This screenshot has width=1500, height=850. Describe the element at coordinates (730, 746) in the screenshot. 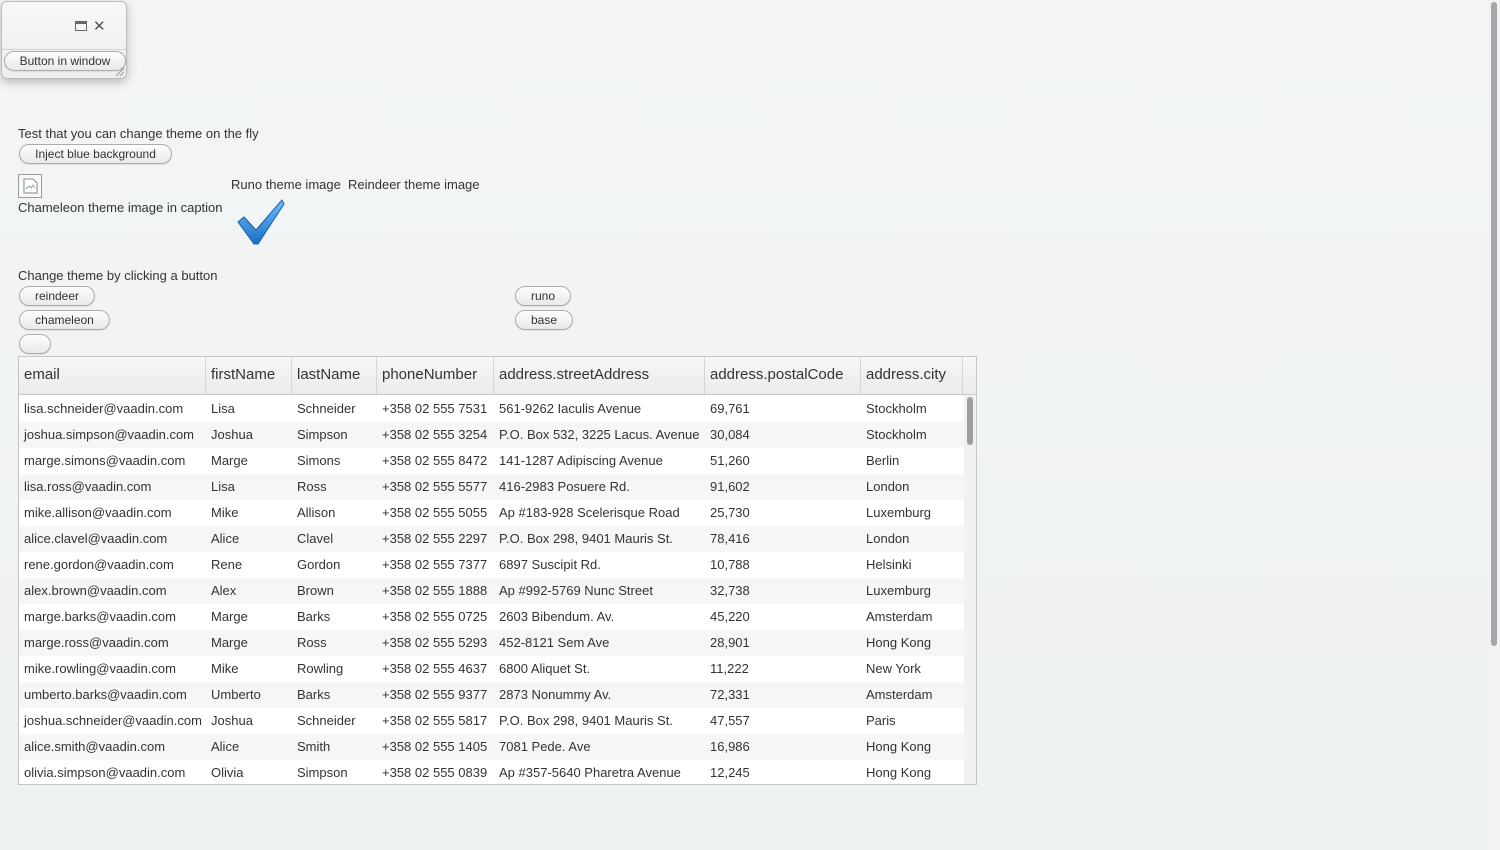

I see `table-cell: 16,986` at that location.